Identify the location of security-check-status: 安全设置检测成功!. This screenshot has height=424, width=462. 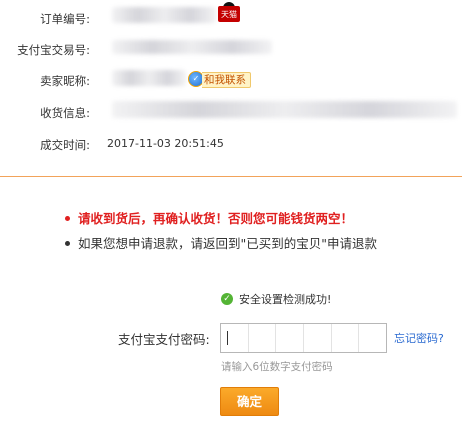
(285, 299).